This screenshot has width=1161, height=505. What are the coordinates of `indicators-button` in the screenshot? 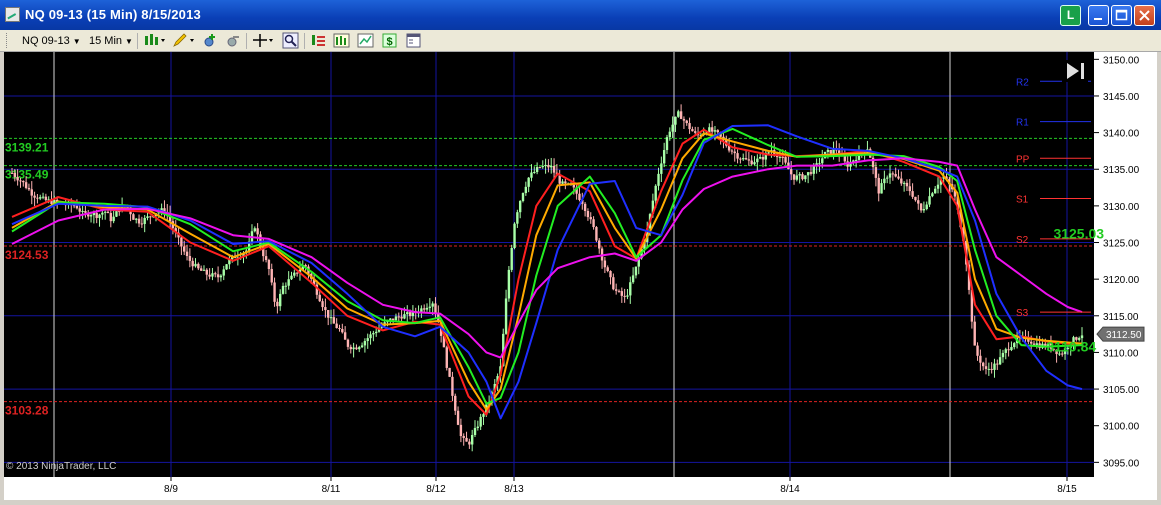 It's located at (318, 40).